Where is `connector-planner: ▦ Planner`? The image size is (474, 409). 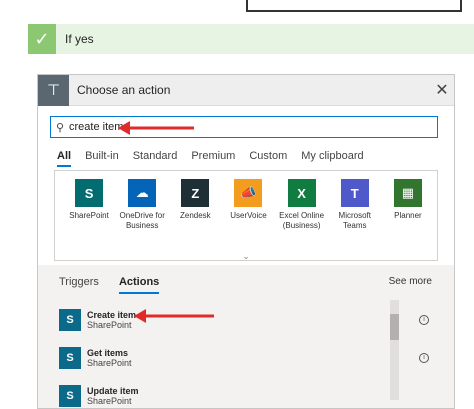 connector-planner: ▦ Planner is located at coordinates (408, 219).